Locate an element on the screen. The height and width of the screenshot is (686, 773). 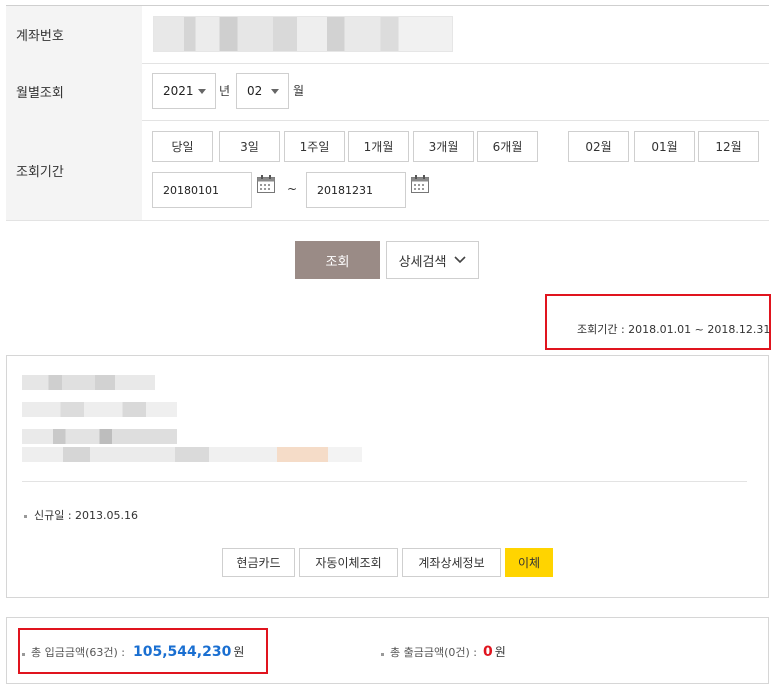
period-label: 조회기간 is located at coordinates (74, 170).